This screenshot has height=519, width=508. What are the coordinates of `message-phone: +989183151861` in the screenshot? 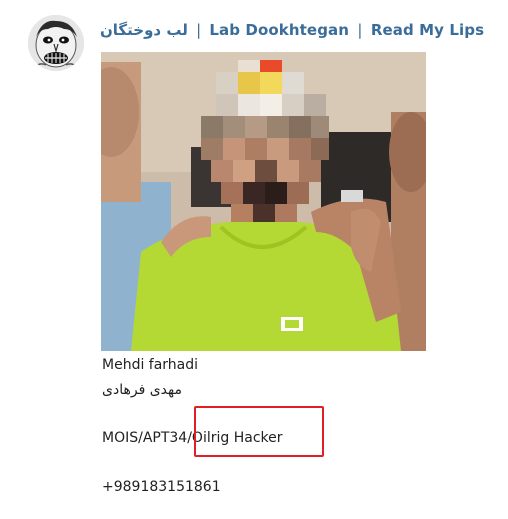 It's located at (161, 487).